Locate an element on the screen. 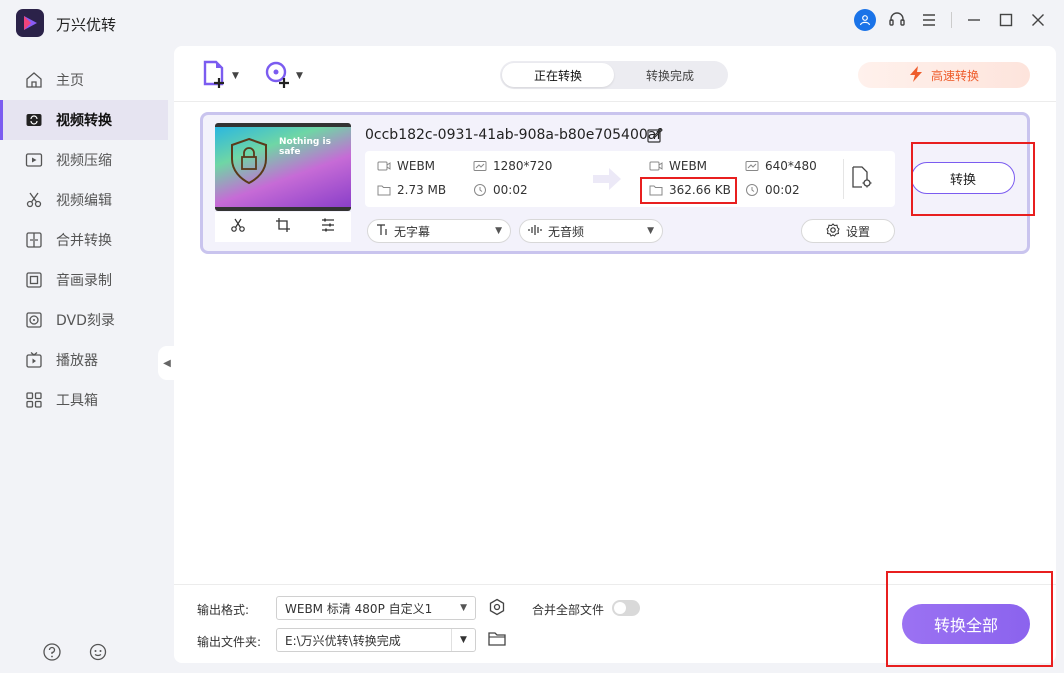 This screenshot has width=1064, height=673. convert-all-highlight-box is located at coordinates (969, 619).